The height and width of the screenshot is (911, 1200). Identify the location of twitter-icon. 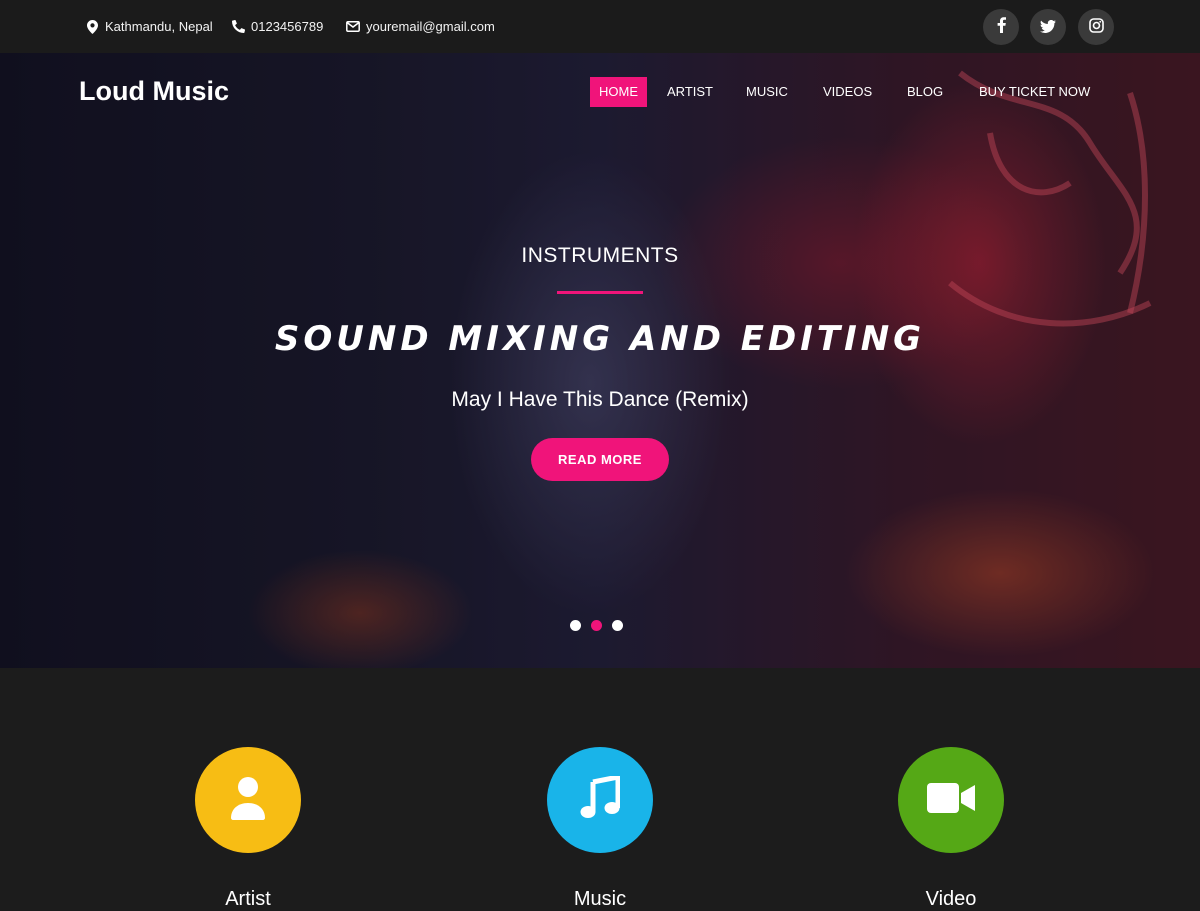
(1048, 27).